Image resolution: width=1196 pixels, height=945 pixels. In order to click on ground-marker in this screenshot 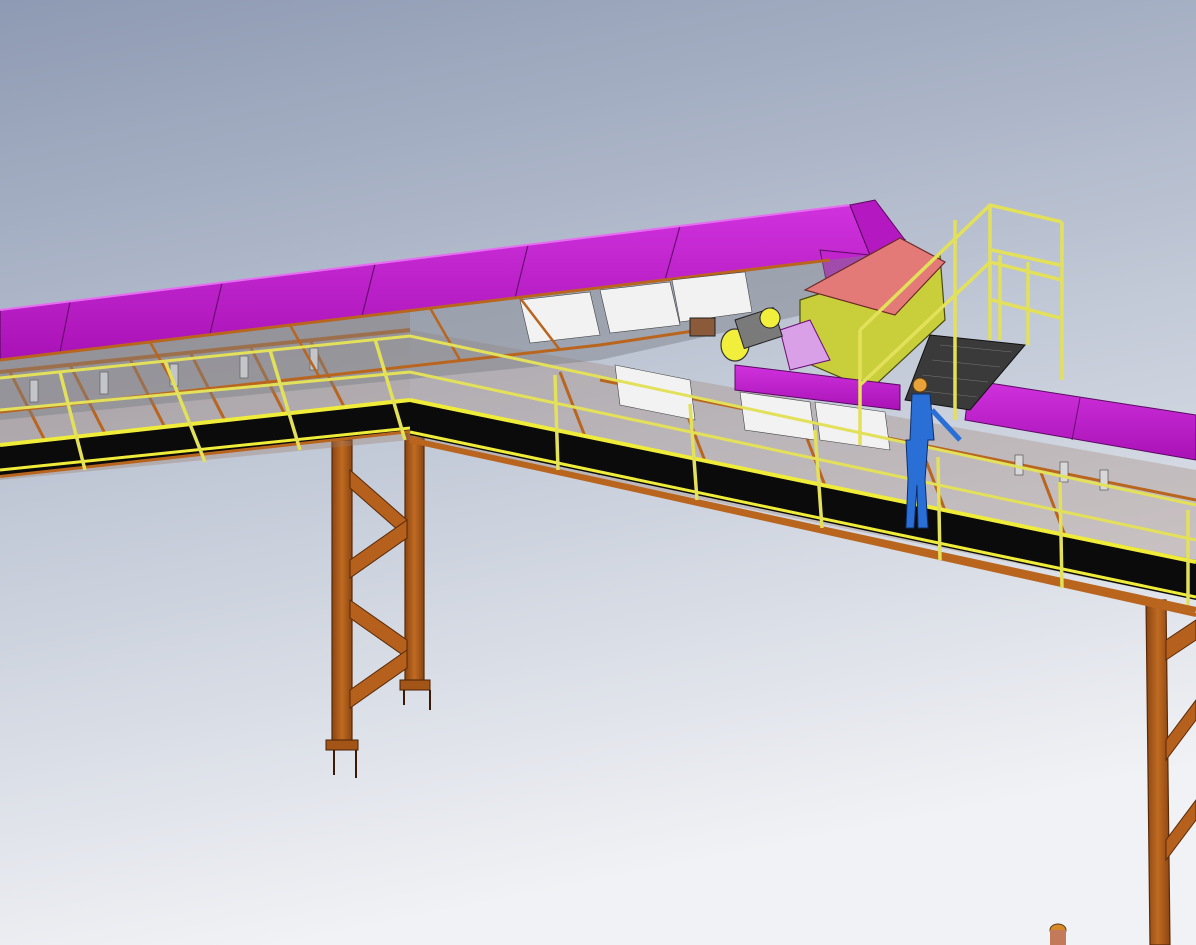, I will do `click(1058, 934)`.